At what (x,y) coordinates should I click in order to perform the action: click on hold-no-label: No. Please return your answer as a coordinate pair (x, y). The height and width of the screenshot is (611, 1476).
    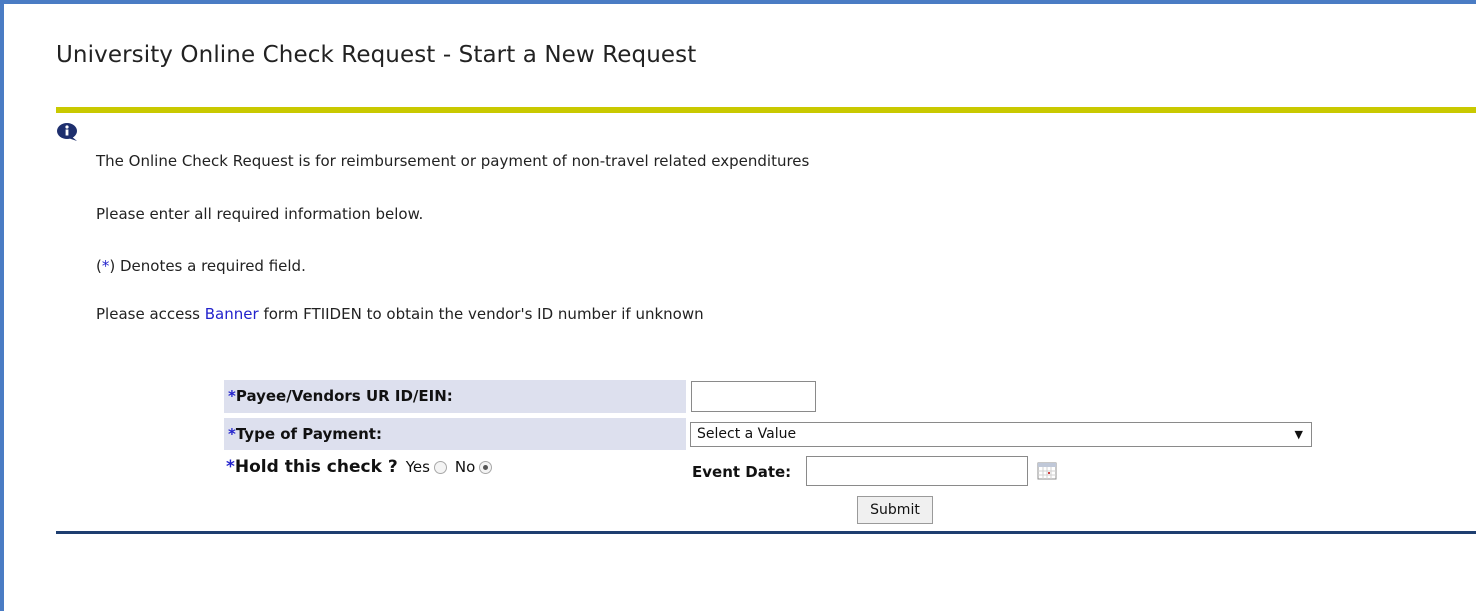
    Looking at the image, I should click on (465, 467).